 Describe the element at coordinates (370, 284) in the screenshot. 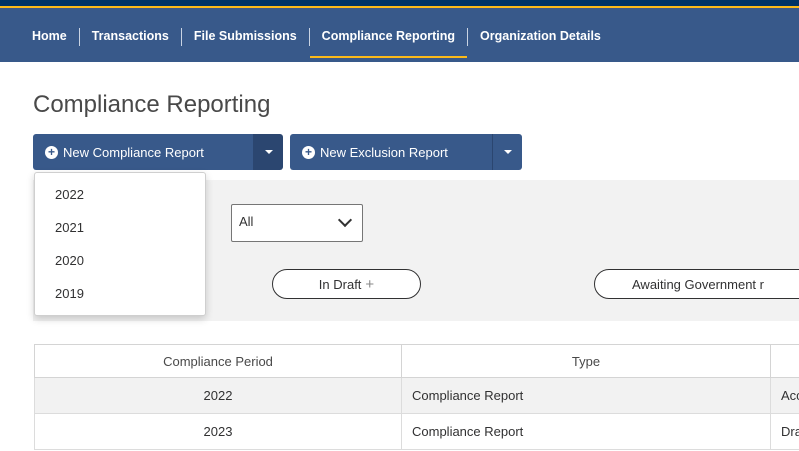

I see `plus-icon: +` at that location.